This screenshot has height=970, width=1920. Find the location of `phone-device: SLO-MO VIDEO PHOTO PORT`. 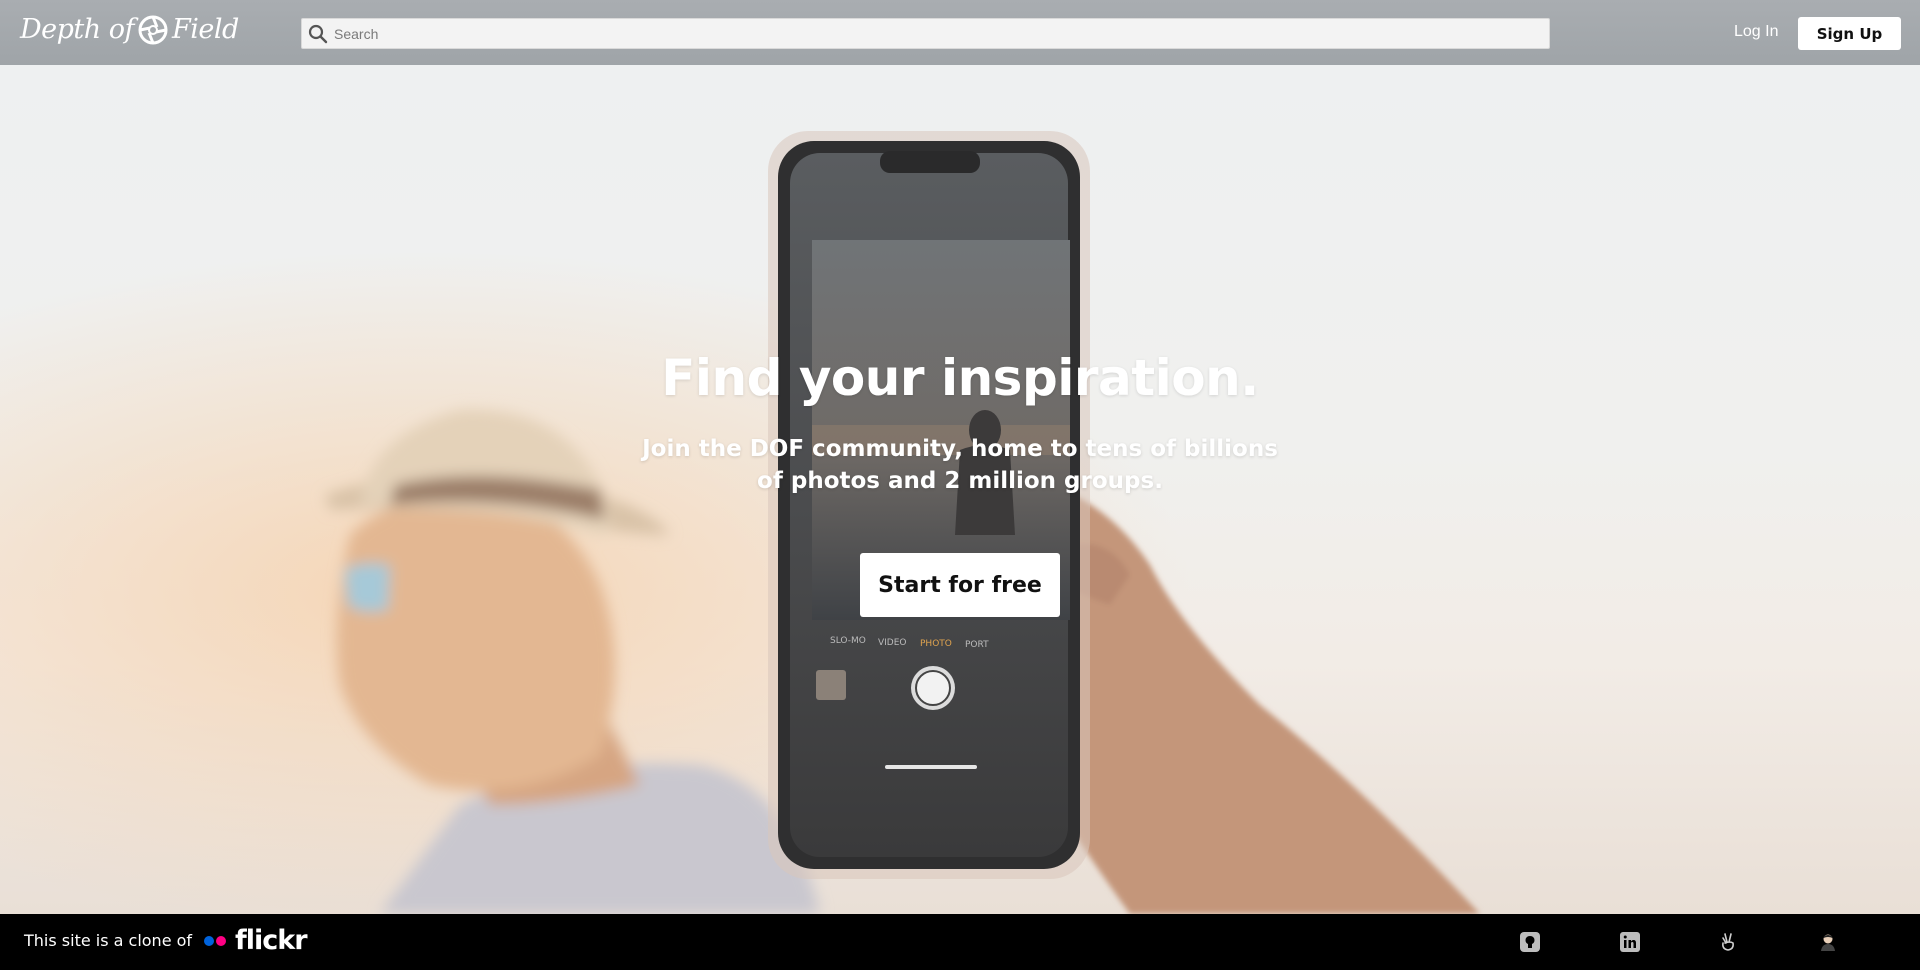

phone-device: SLO-MO VIDEO PHOTO PORT is located at coordinates (929, 505).